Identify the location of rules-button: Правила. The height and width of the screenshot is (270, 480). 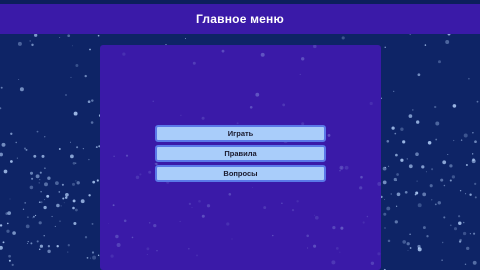
(240, 153).